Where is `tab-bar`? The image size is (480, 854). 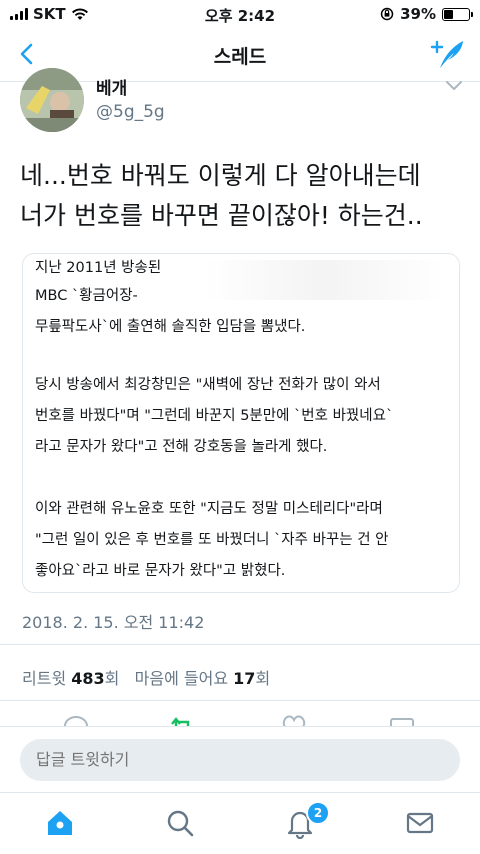
tab-bar is located at coordinates (240, 823).